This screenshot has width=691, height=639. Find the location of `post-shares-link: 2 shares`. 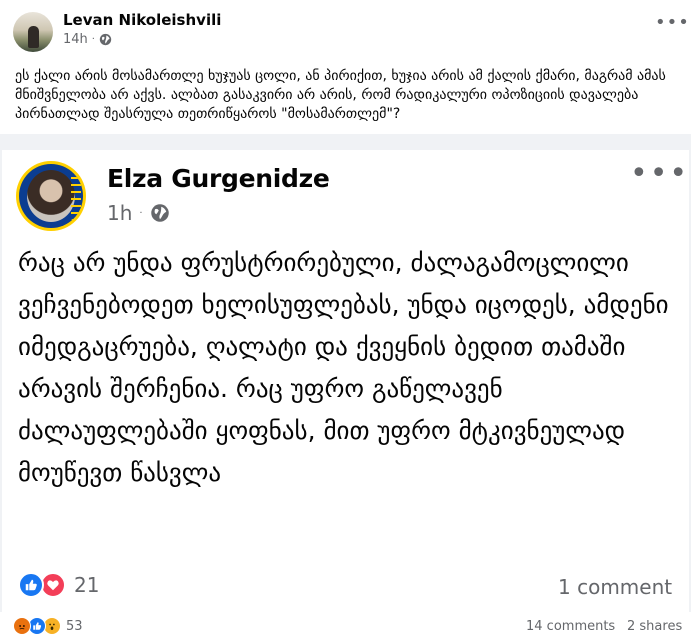

post-shares-link: 2 shares is located at coordinates (654, 626).